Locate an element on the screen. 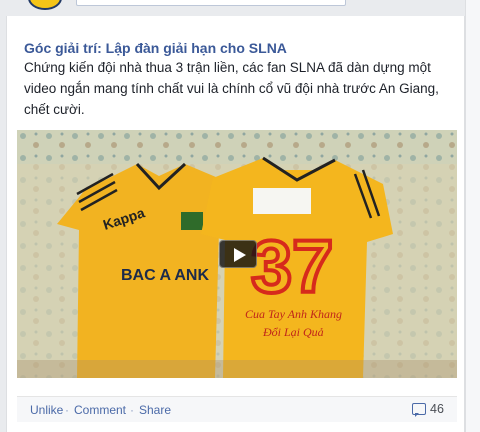 This screenshot has height=432, width=480. comment-count: 46 is located at coordinates (437, 409).